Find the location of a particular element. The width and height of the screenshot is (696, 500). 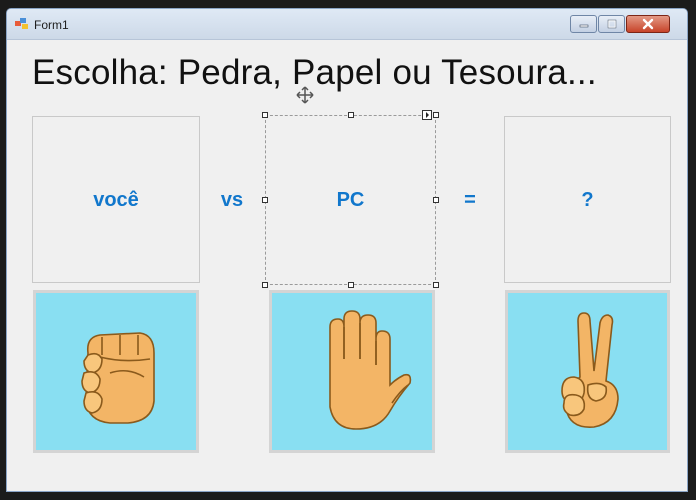

minimize-icon is located at coordinates (583, 26).